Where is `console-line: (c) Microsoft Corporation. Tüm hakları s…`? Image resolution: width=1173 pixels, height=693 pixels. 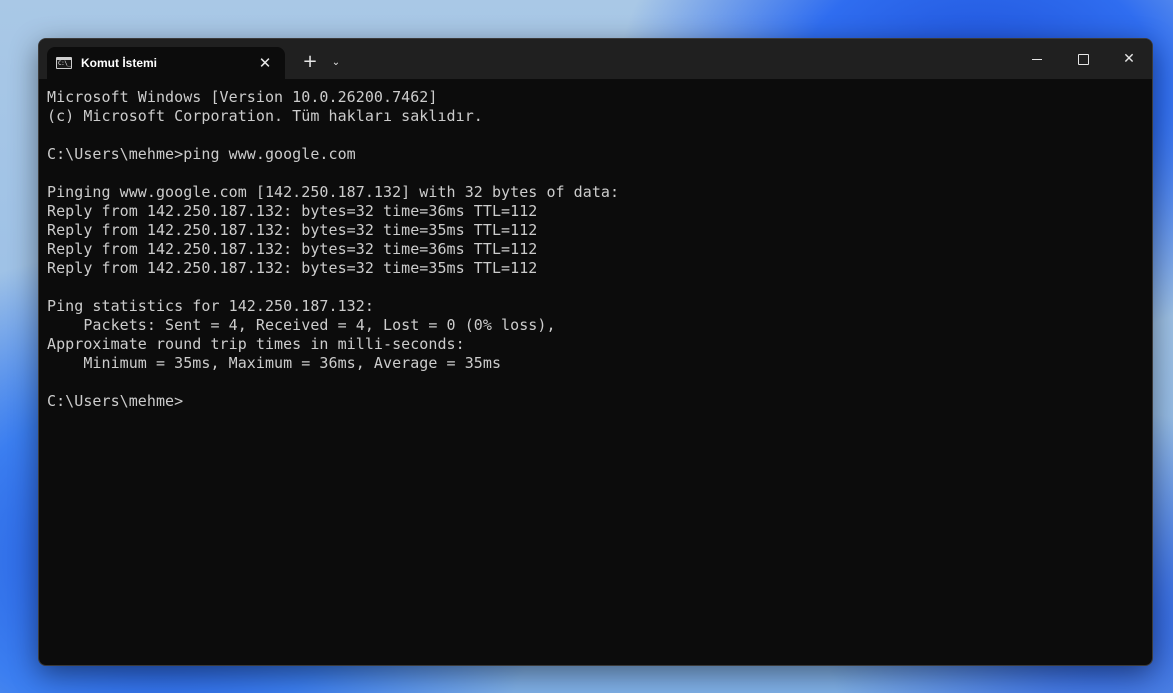
console-line: (c) Microsoft Corporation. Tüm hakları s… is located at coordinates (265, 116).